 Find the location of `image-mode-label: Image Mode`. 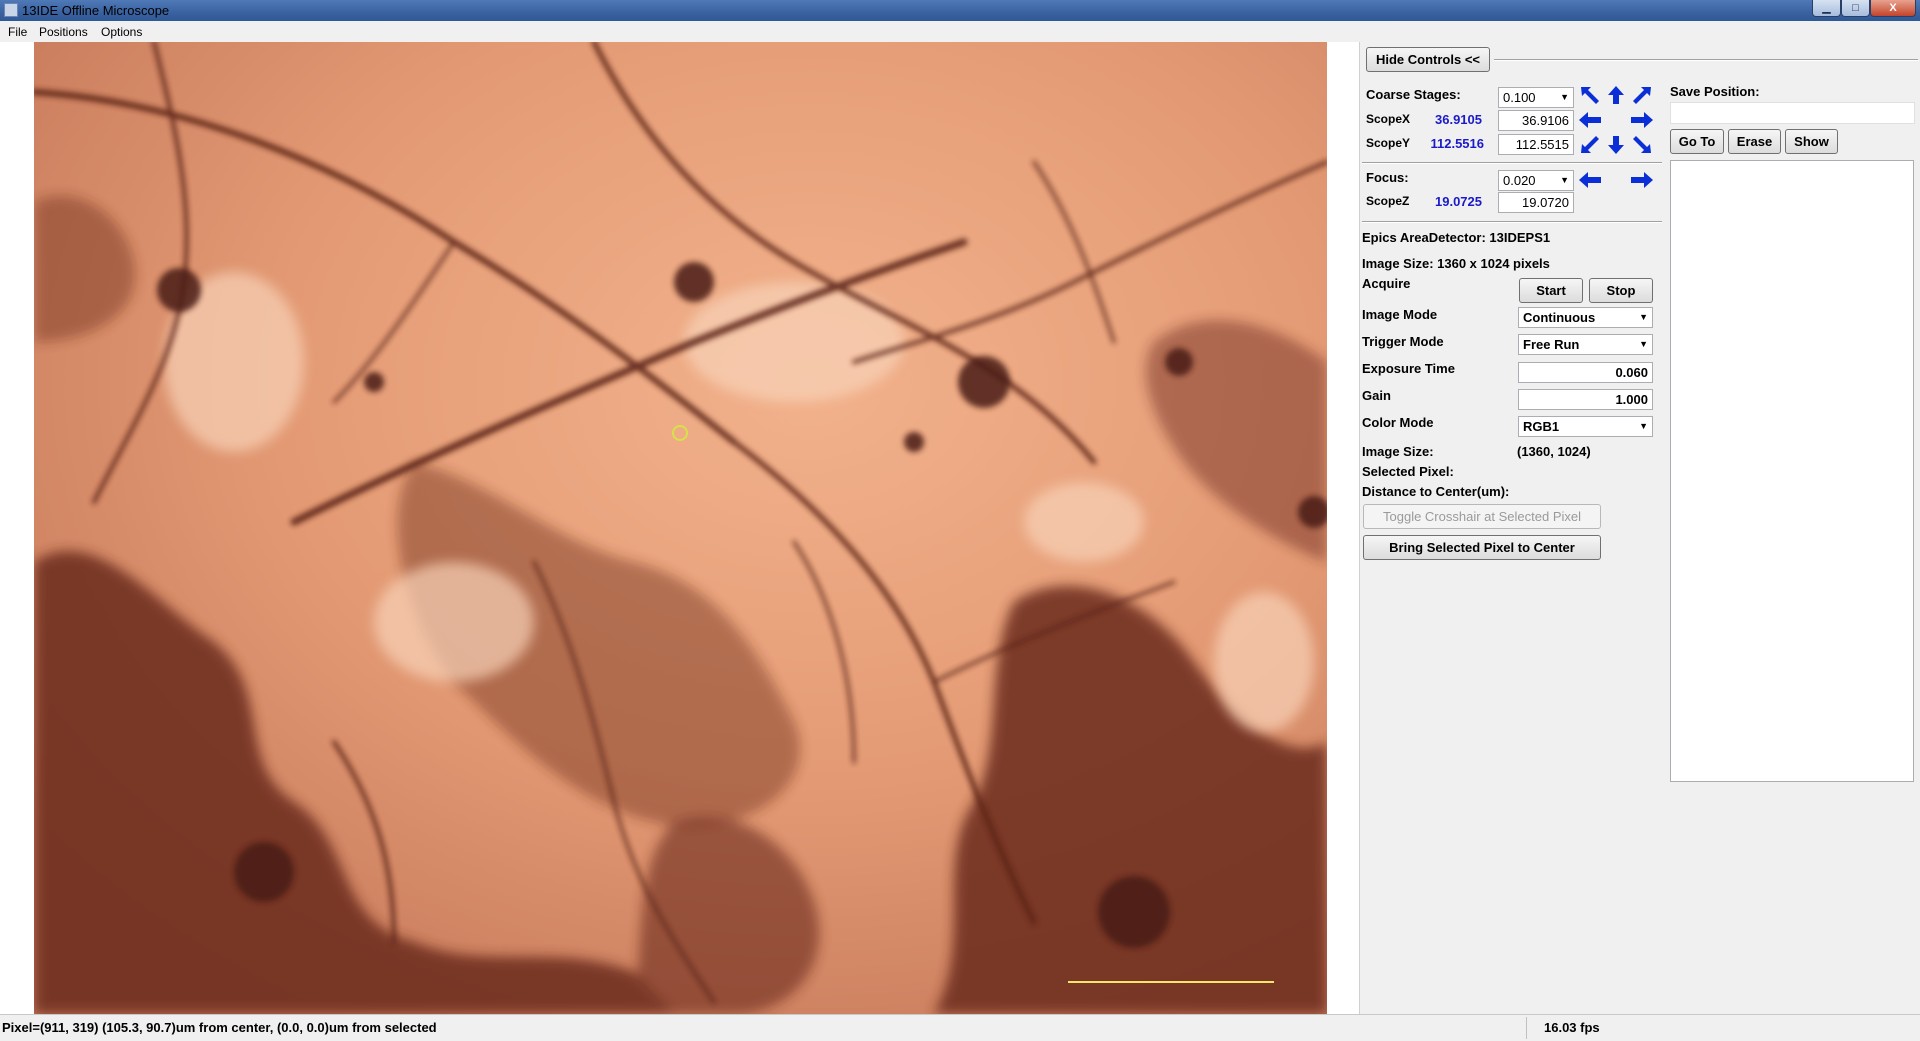

image-mode-label: Image Mode is located at coordinates (1400, 314).